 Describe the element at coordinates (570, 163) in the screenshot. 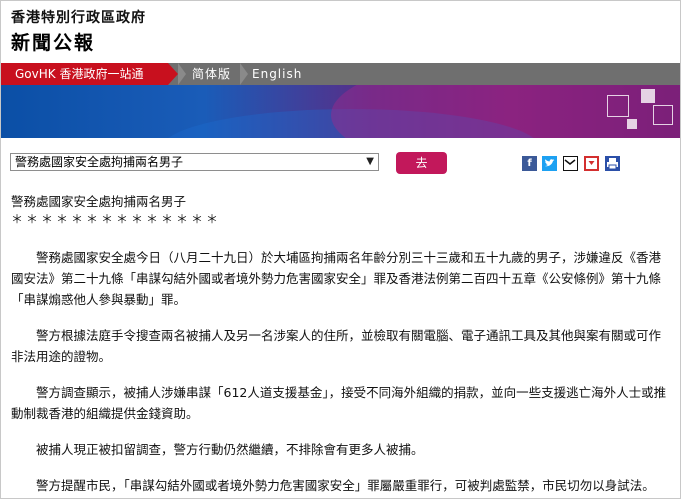

I see `email-icon` at that location.